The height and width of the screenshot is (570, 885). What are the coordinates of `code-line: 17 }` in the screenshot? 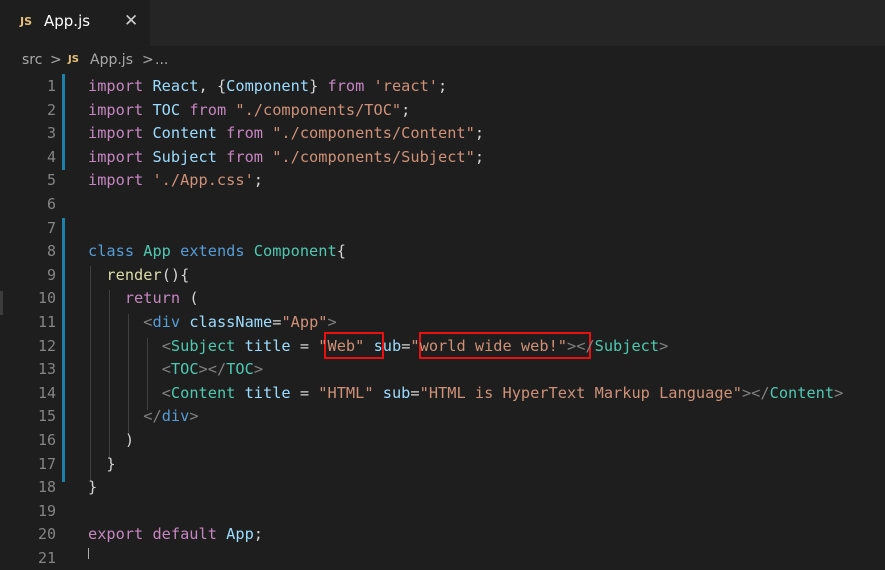 It's located at (442, 464).